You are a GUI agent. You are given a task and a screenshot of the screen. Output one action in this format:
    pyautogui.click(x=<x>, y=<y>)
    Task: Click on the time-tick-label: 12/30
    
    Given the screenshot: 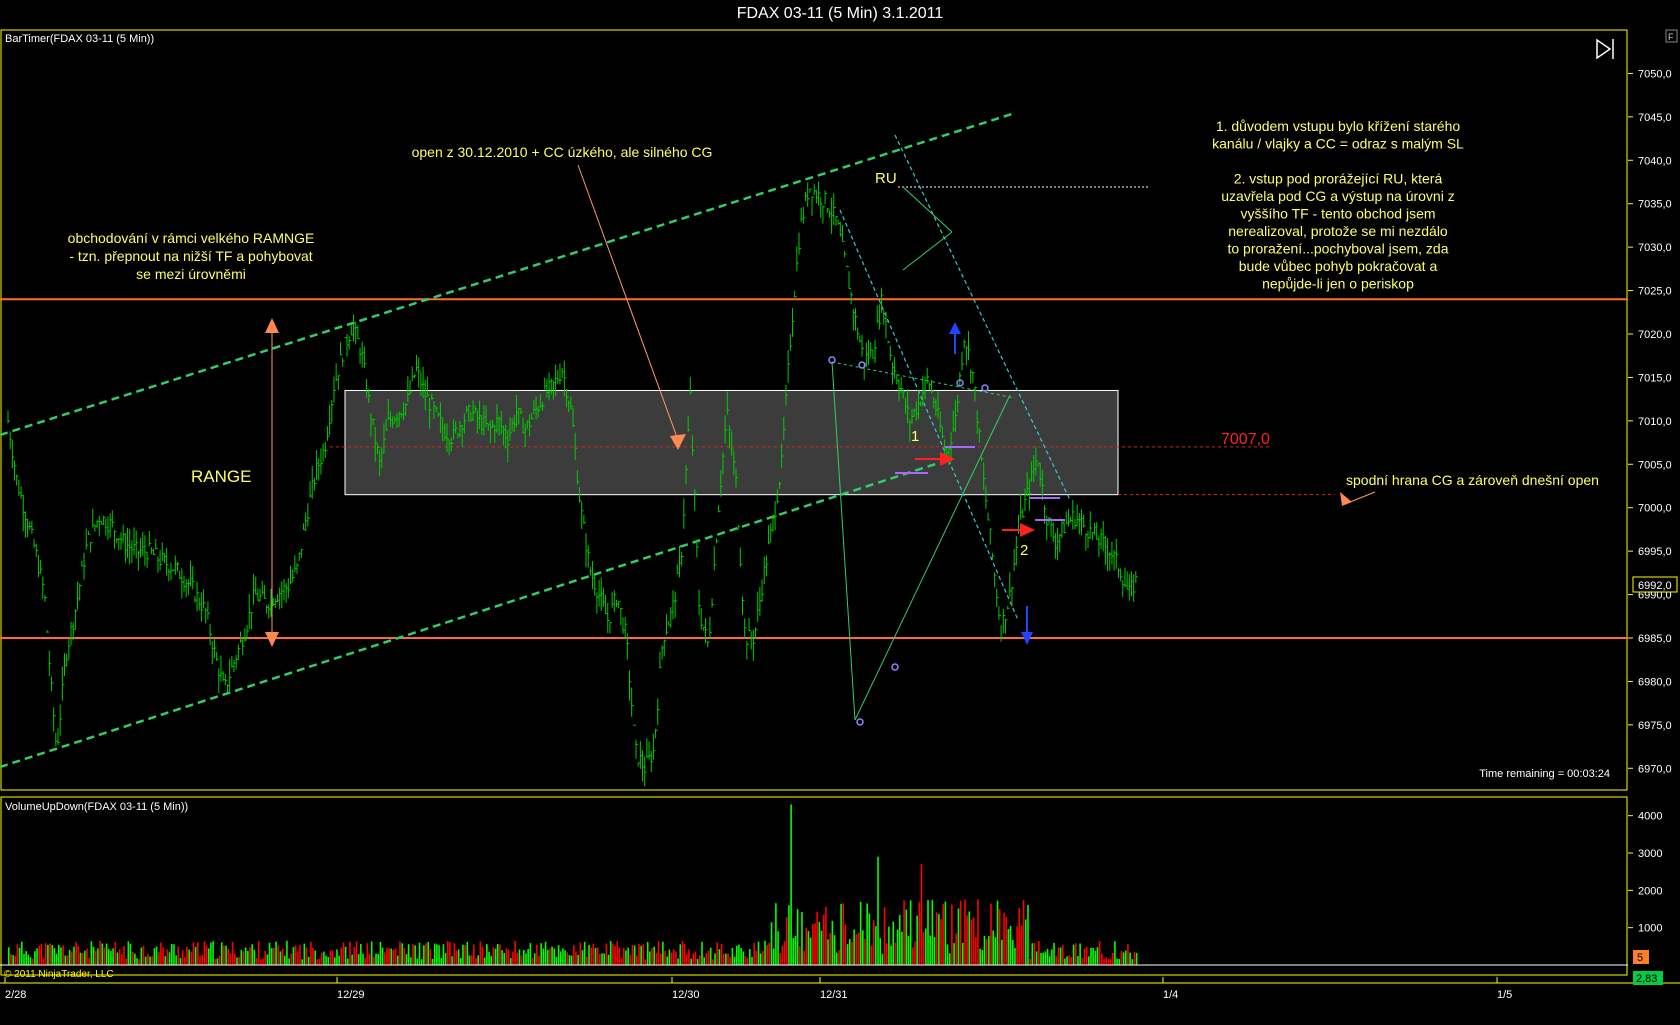 What is the action you would take?
    pyautogui.click(x=686, y=995)
    